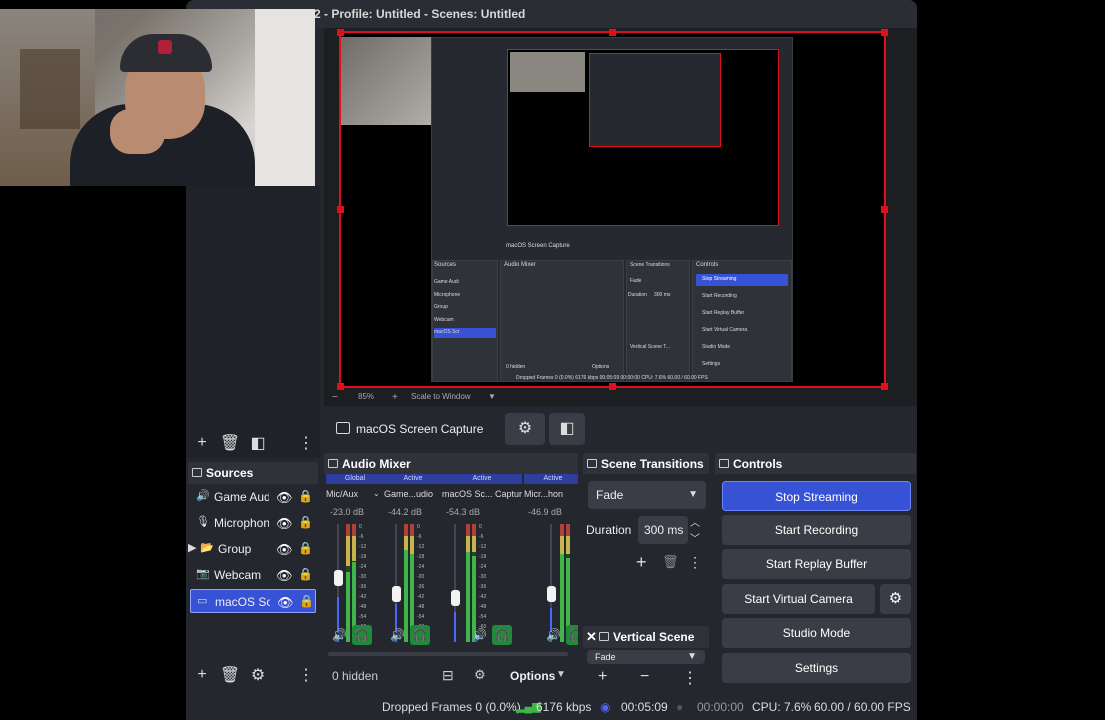  I want to click on start-recording-button: Start Recording, so click(816, 530).